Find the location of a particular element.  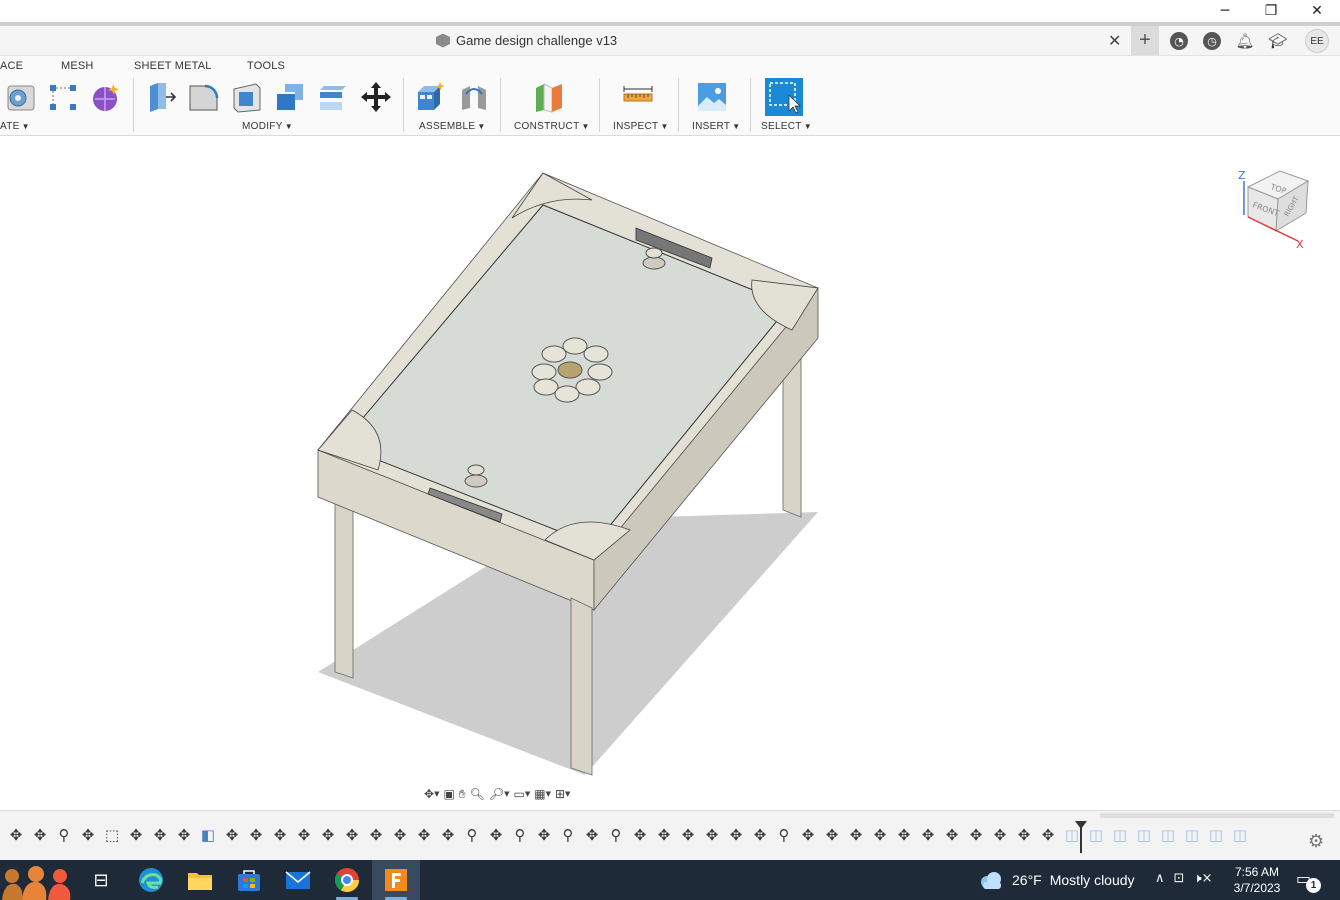

tab-mesh: MESH is located at coordinates (77, 66).